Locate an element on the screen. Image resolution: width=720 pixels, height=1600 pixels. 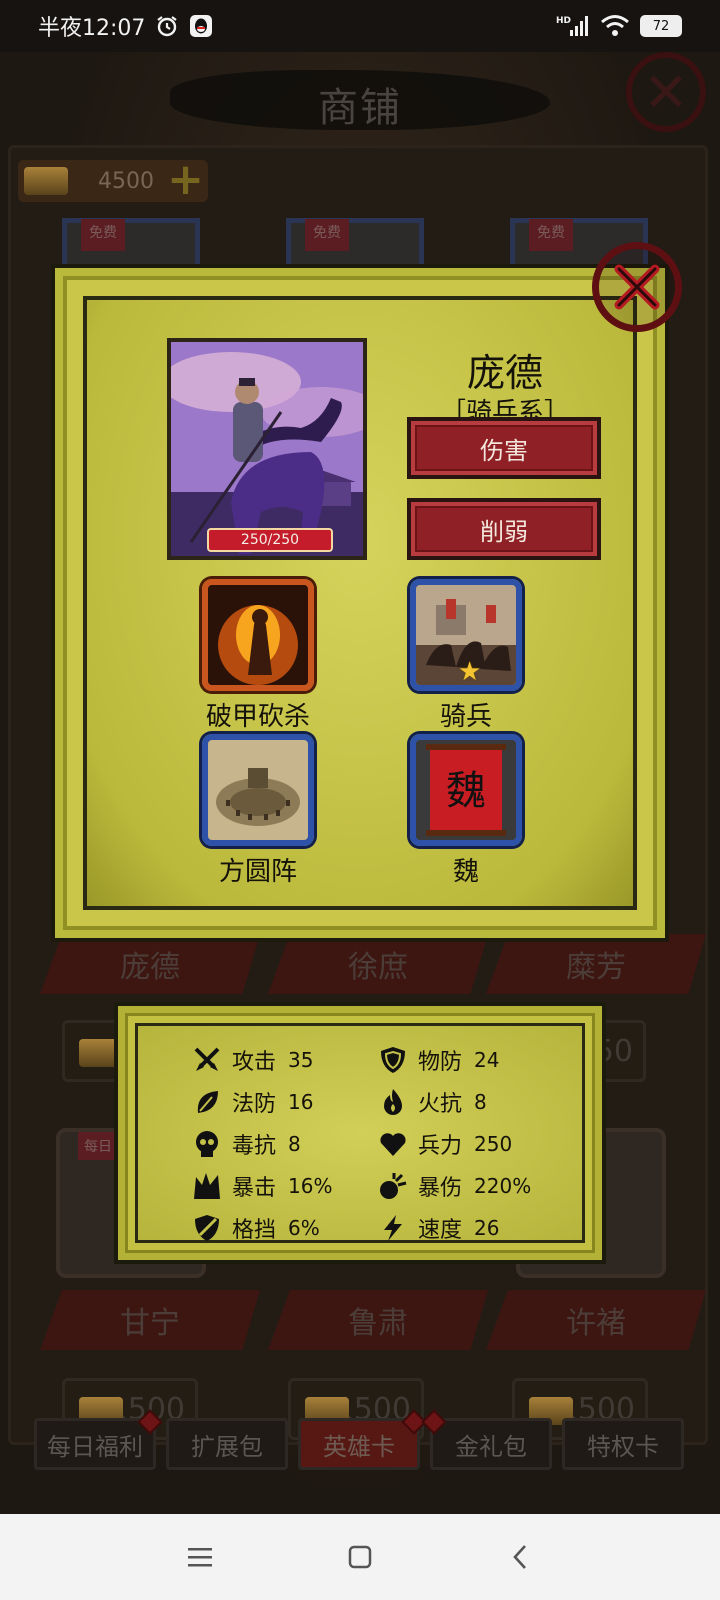
shop-tabs: 每日福利 扩展包 英雄卡 金礼包 特权卡 is located at coordinates (359, 1441).